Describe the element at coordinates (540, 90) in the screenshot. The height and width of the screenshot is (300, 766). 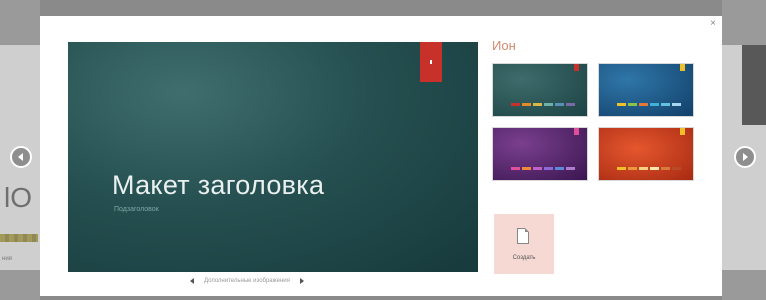
I see `theme-variant-teal` at that location.